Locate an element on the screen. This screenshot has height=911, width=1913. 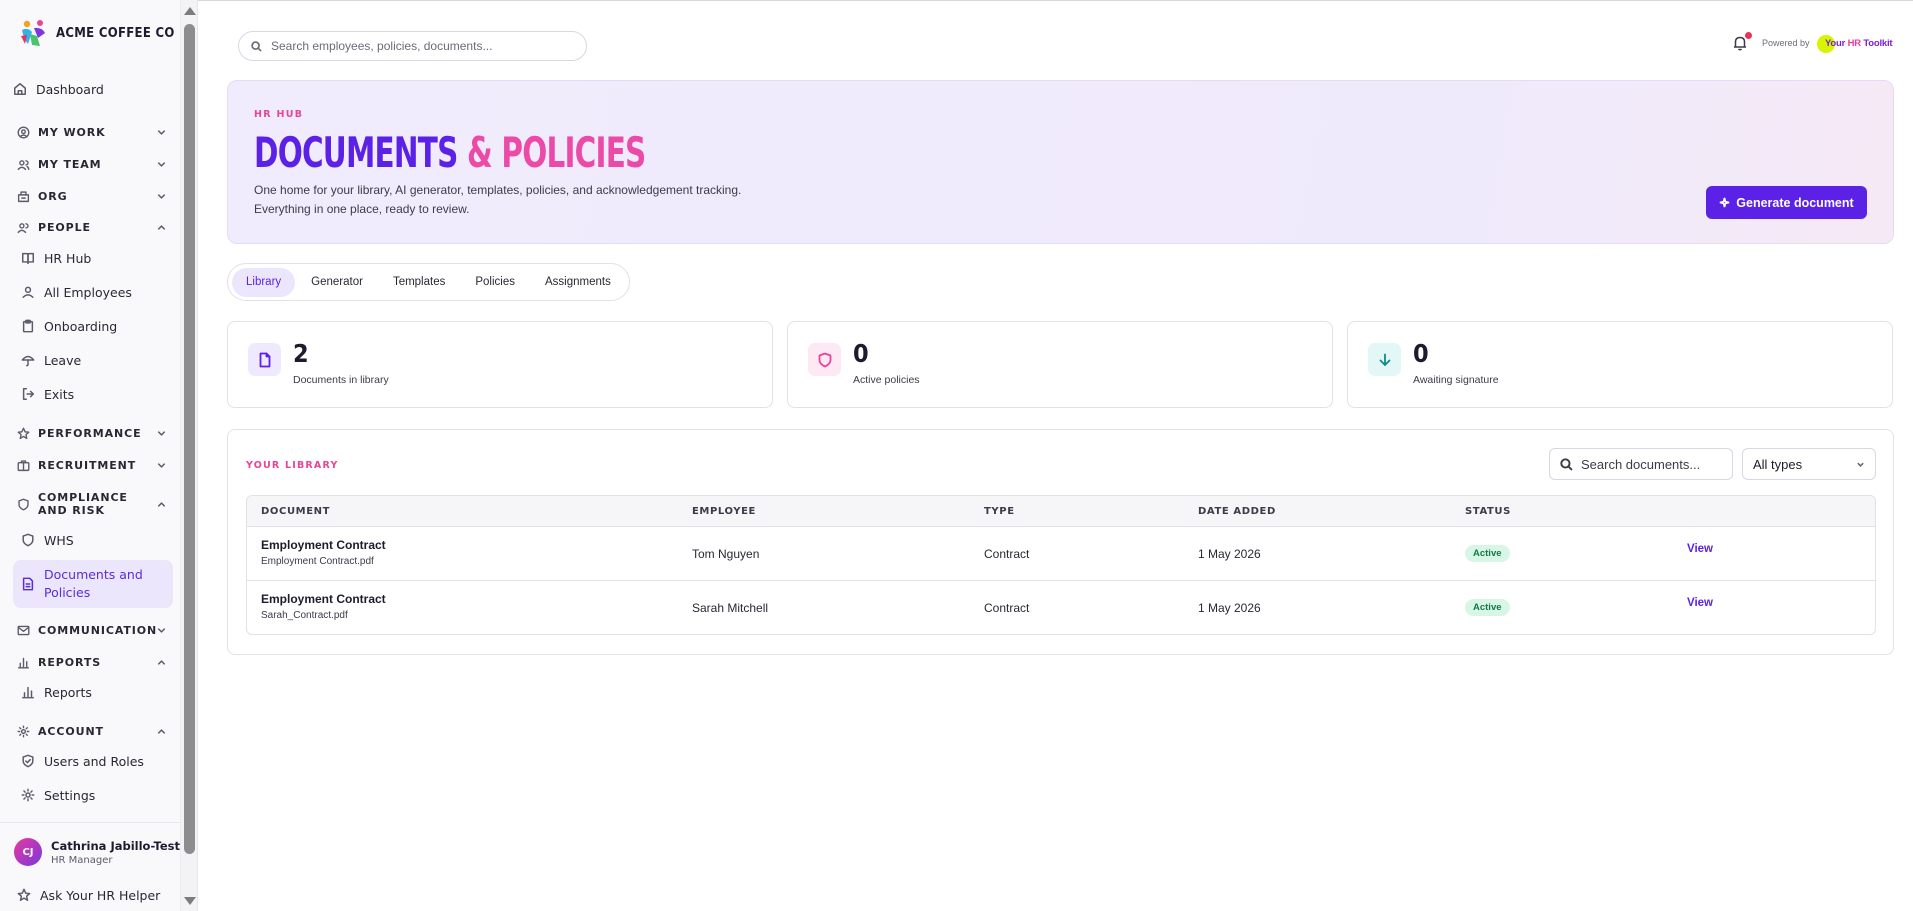
sidebar-item-settings: Settings is located at coordinates (97, 795).